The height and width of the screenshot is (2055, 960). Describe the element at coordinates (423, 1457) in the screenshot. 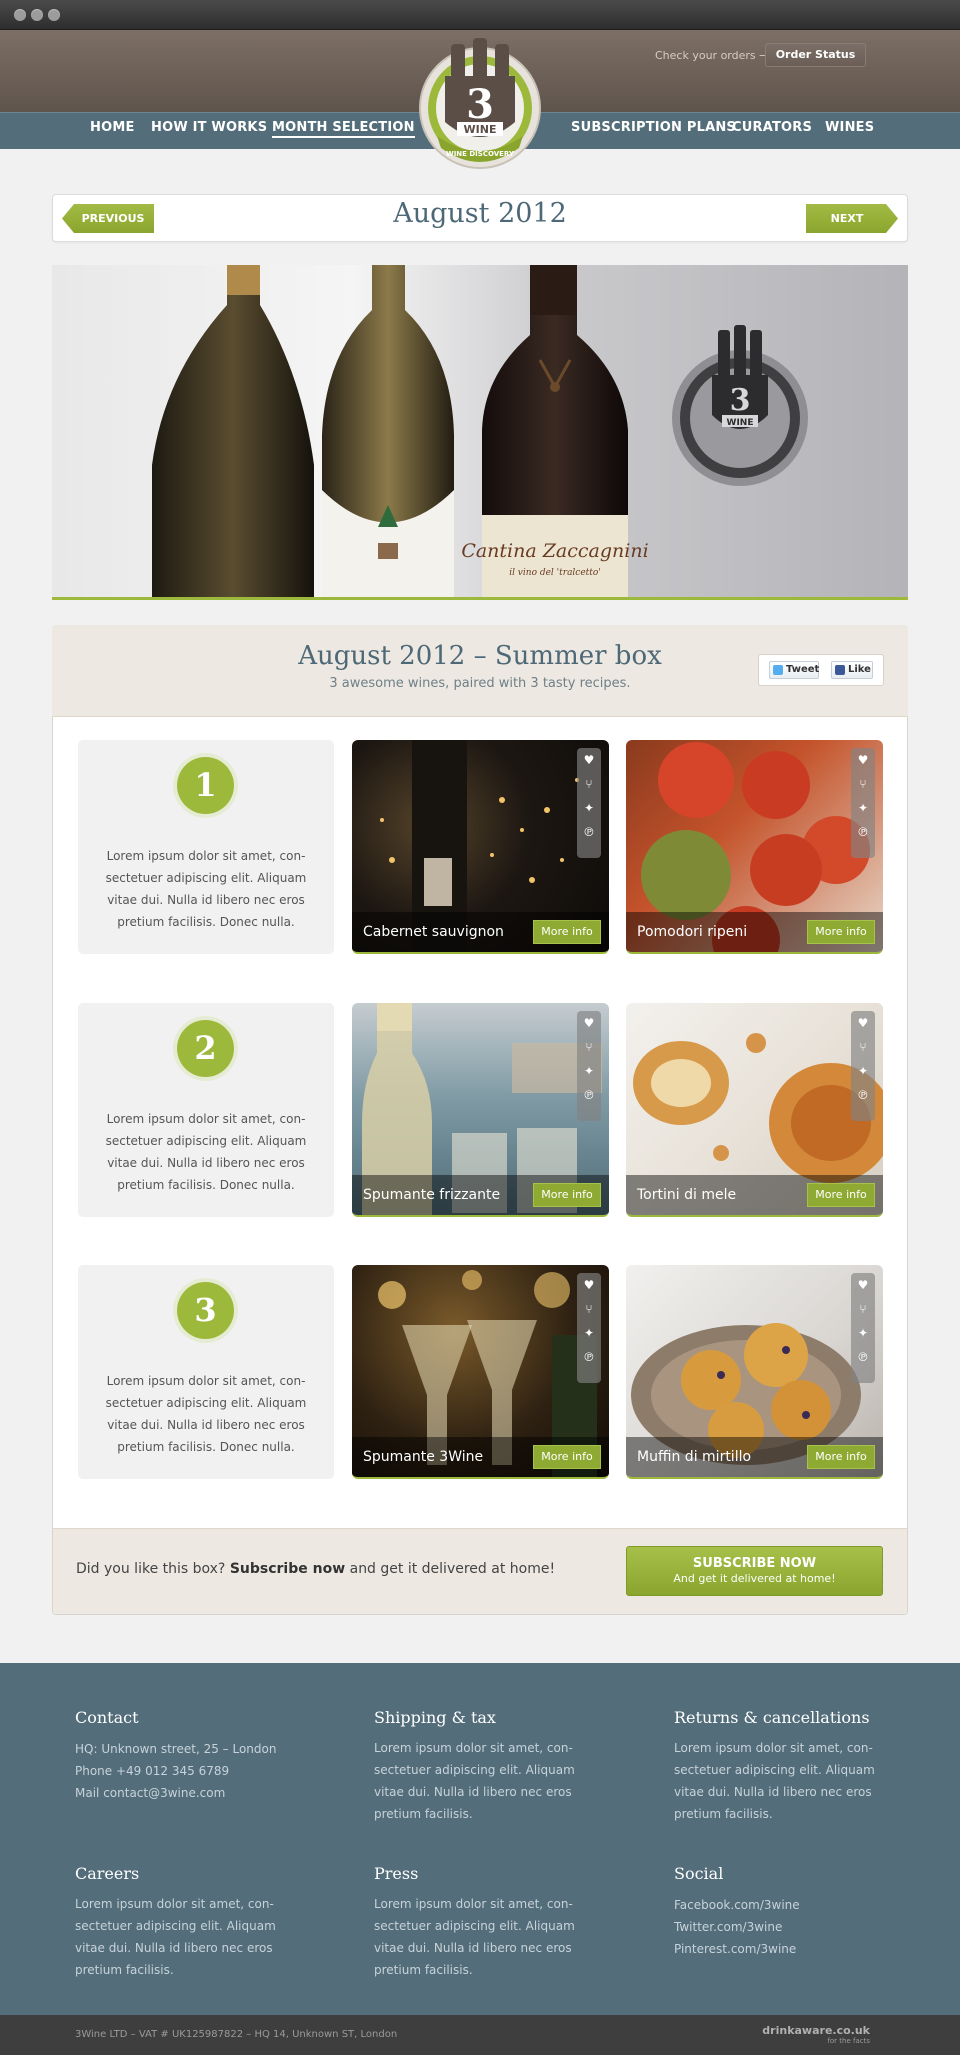

I see `wine-name-3: Spumante 3Wine` at that location.